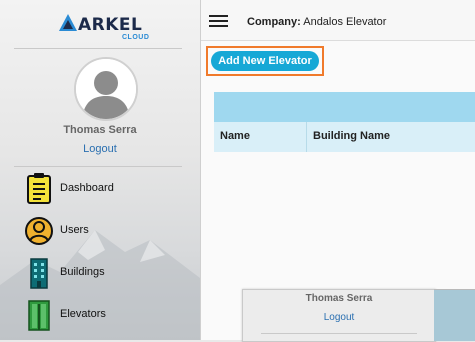 The height and width of the screenshot is (342, 475). What do you see at coordinates (100, 149) in the screenshot?
I see `logout-link: Logout` at bounding box center [100, 149].